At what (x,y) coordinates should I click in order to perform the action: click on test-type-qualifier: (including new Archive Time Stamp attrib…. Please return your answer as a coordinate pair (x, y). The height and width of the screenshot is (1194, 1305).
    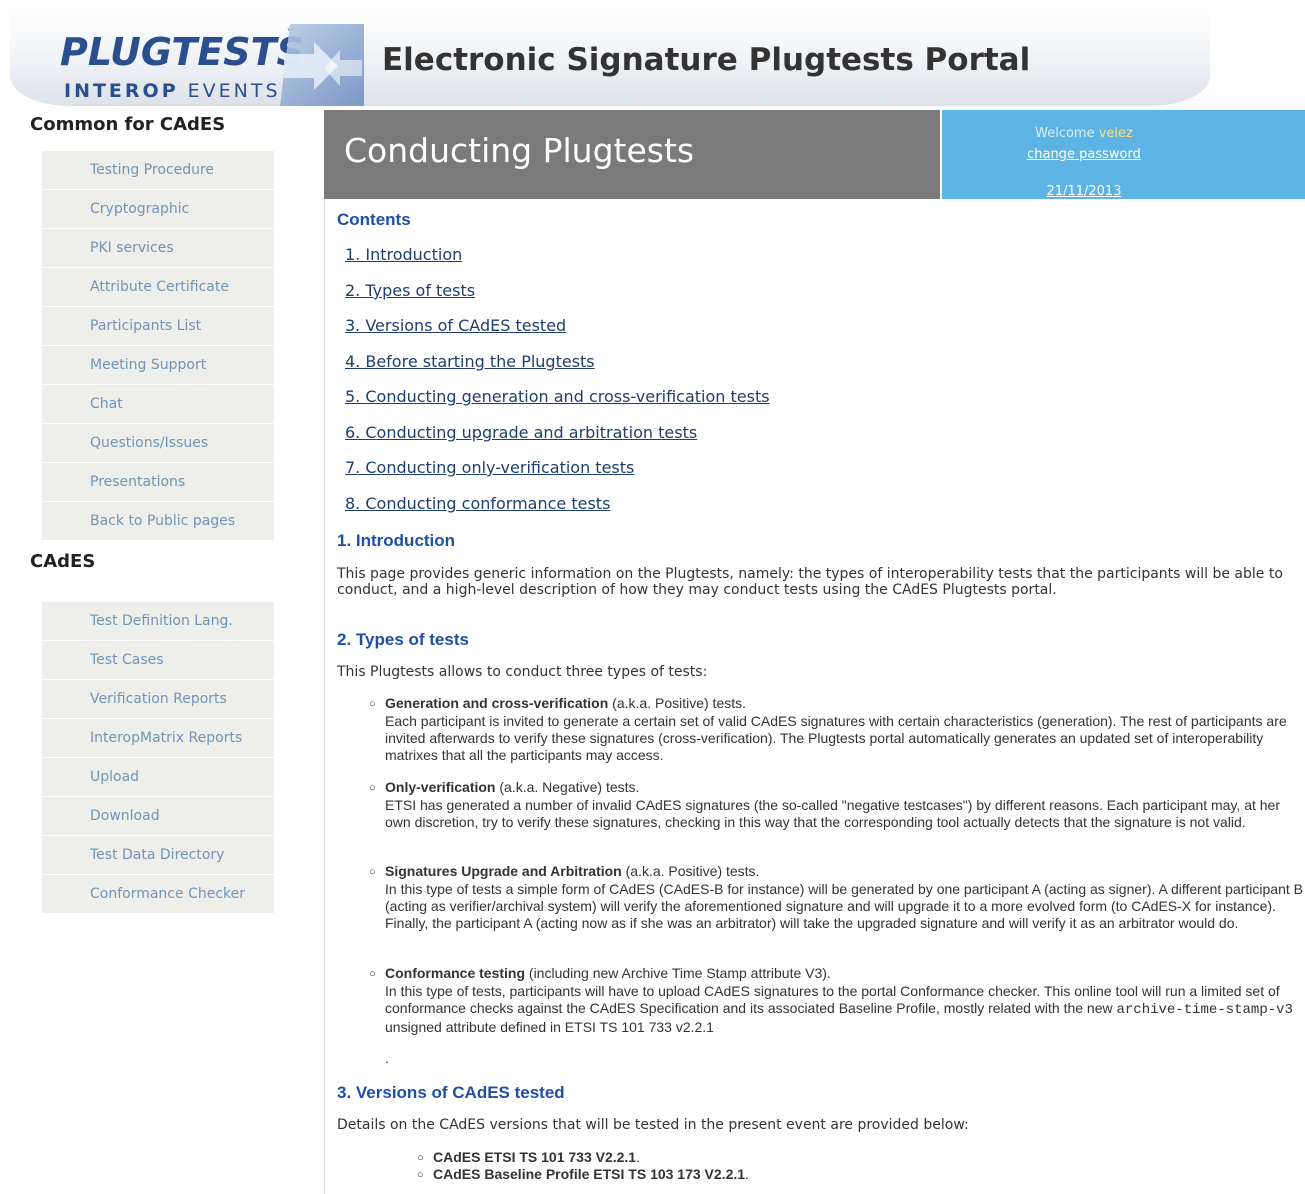
    Looking at the image, I should click on (678, 973).